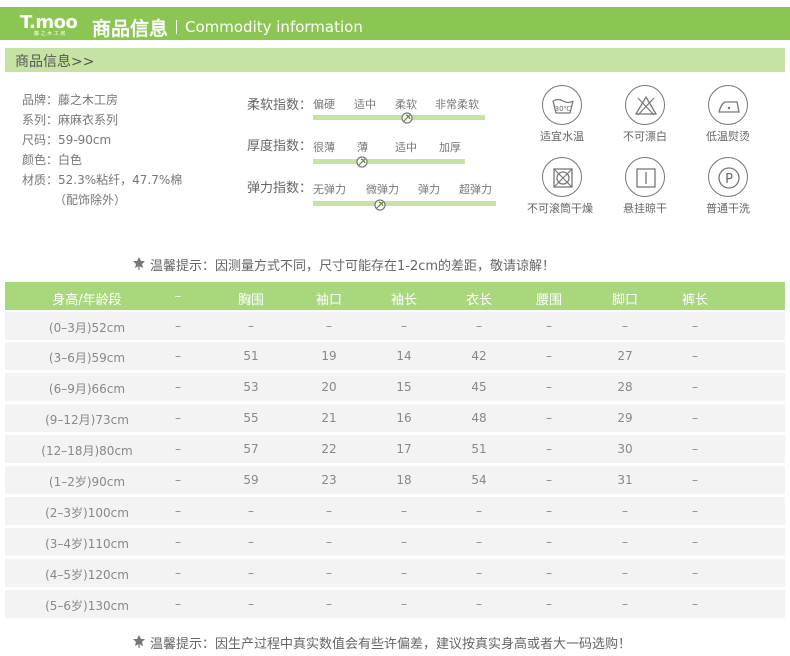 The width and height of the screenshot is (790, 656). What do you see at coordinates (382, 189) in the screenshot?
I see `elasticity-option: 微弹力` at bounding box center [382, 189].